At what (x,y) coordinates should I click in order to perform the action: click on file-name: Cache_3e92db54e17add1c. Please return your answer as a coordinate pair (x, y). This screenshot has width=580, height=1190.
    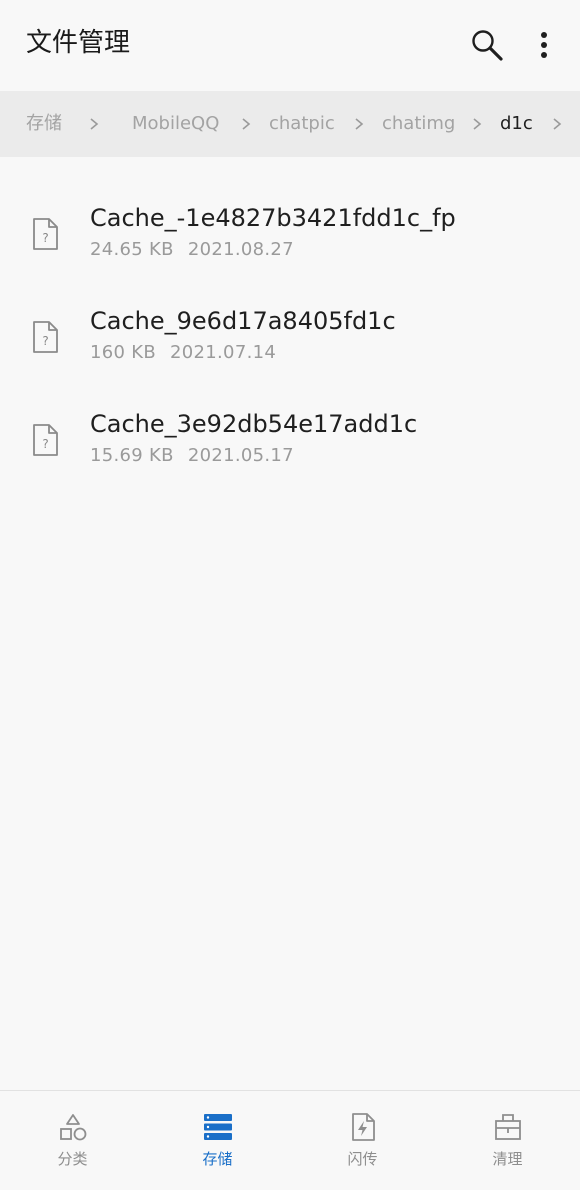
    Looking at the image, I should click on (254, 424).